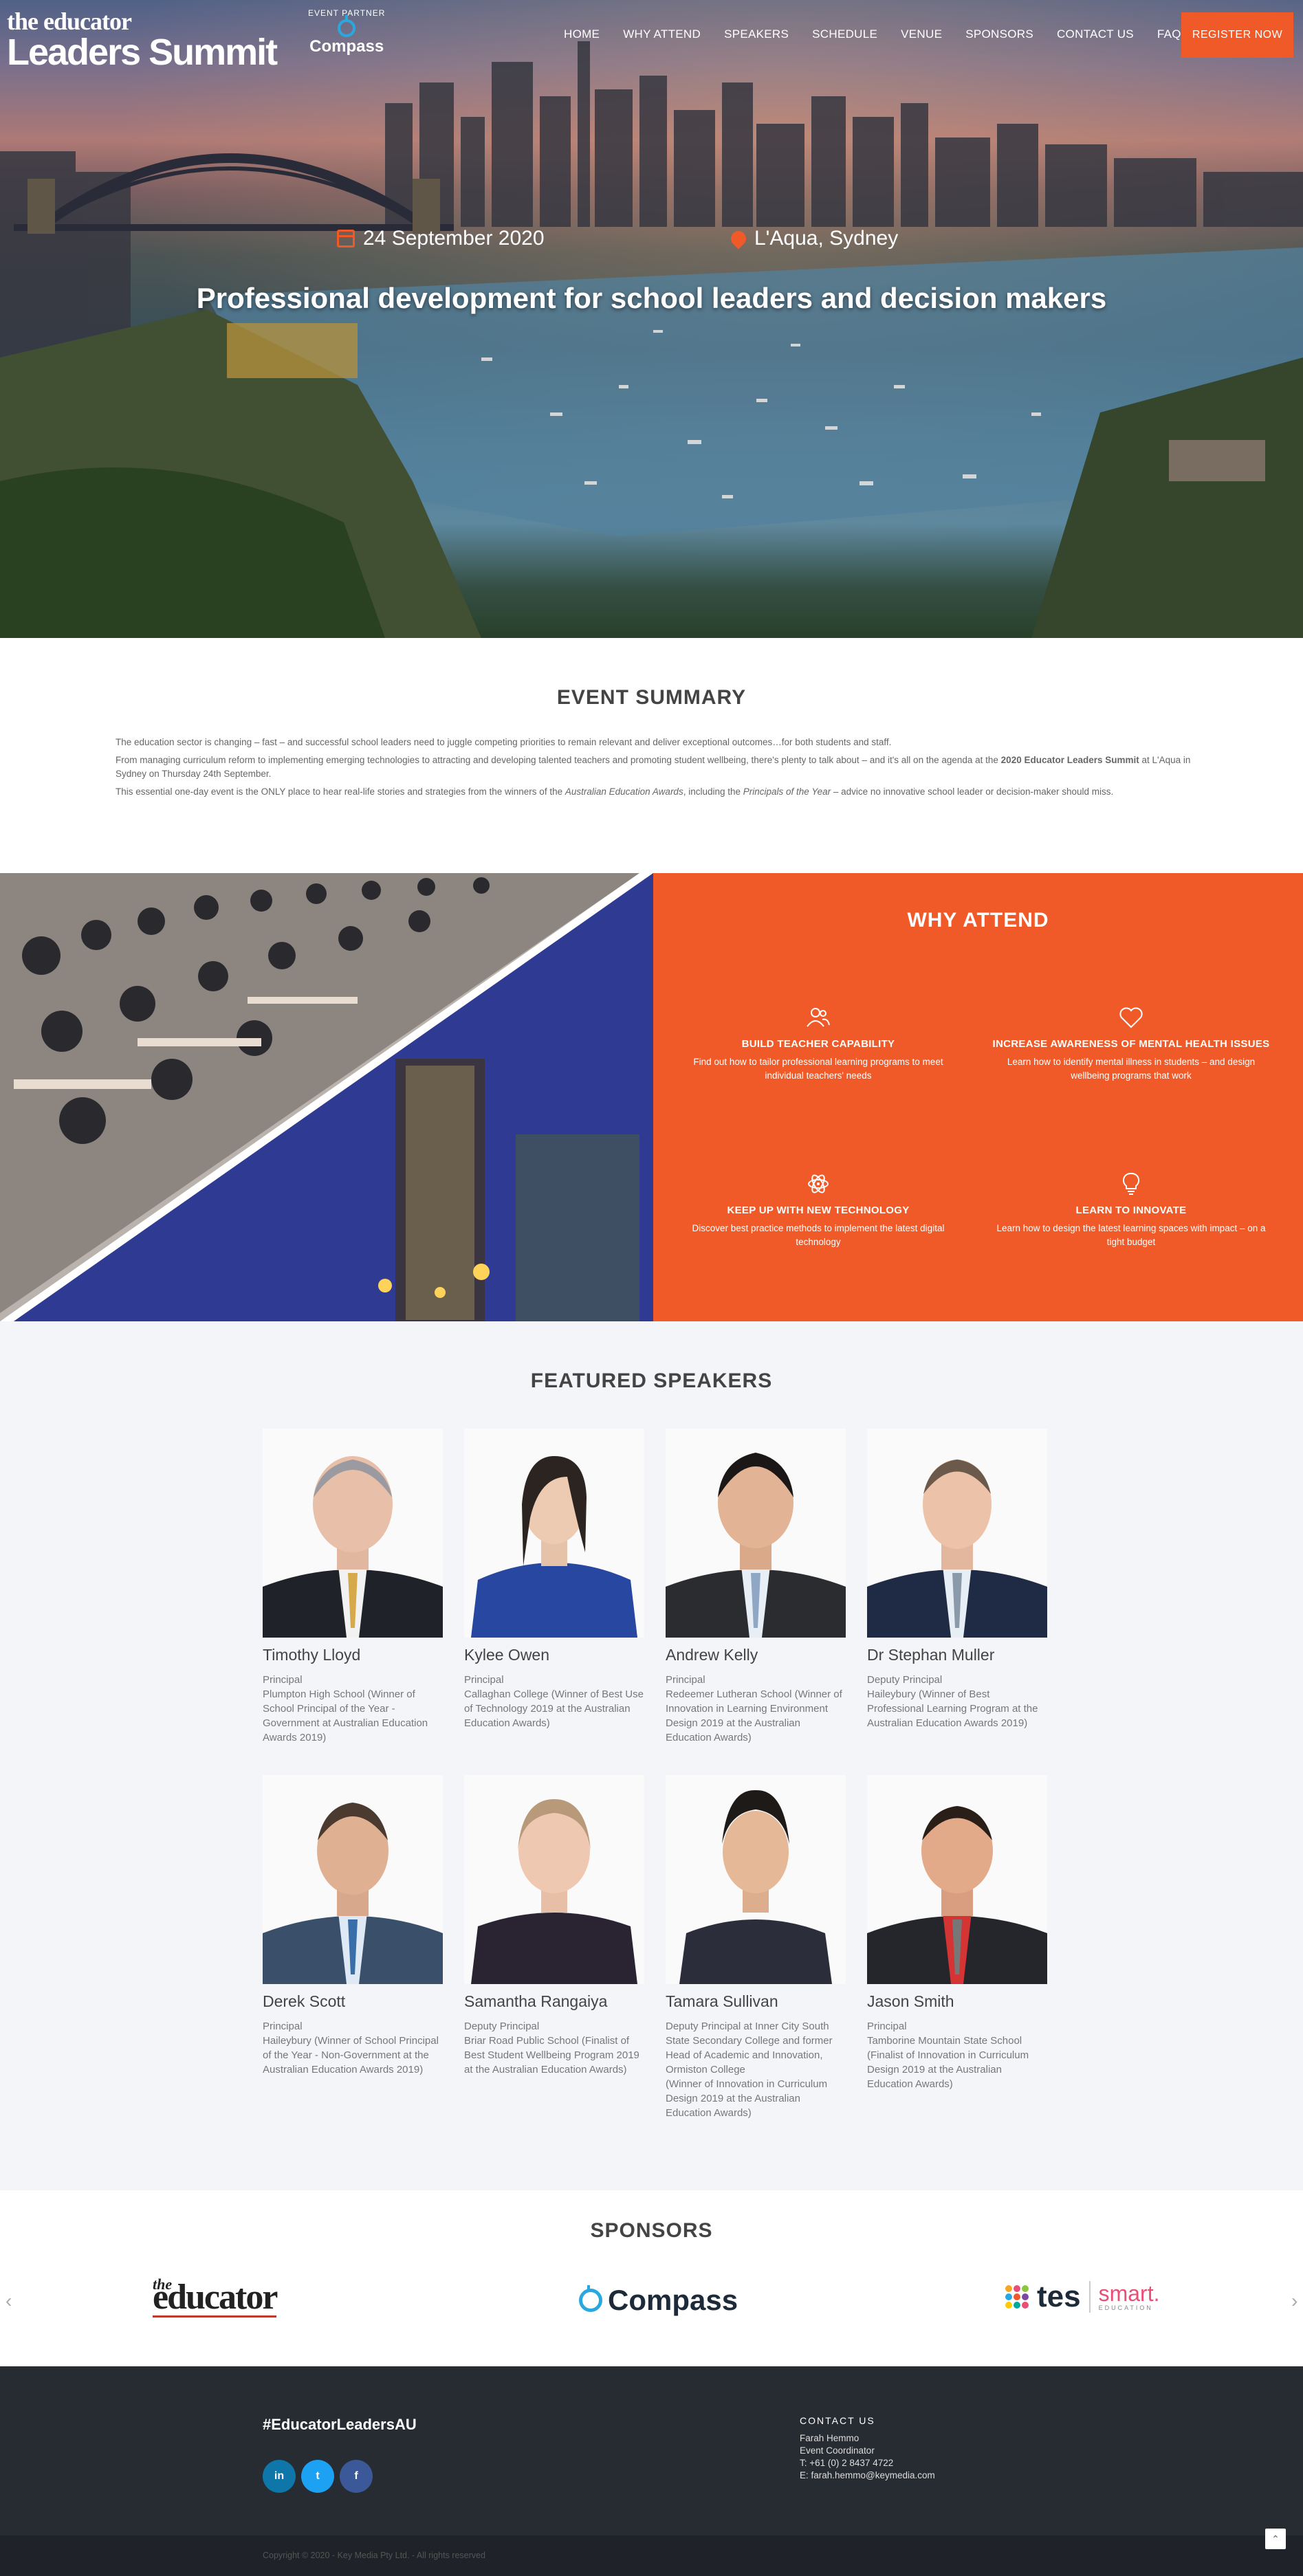  I want to click on event-venue-text: L'Aqua, Sydney, so click(826, 238).